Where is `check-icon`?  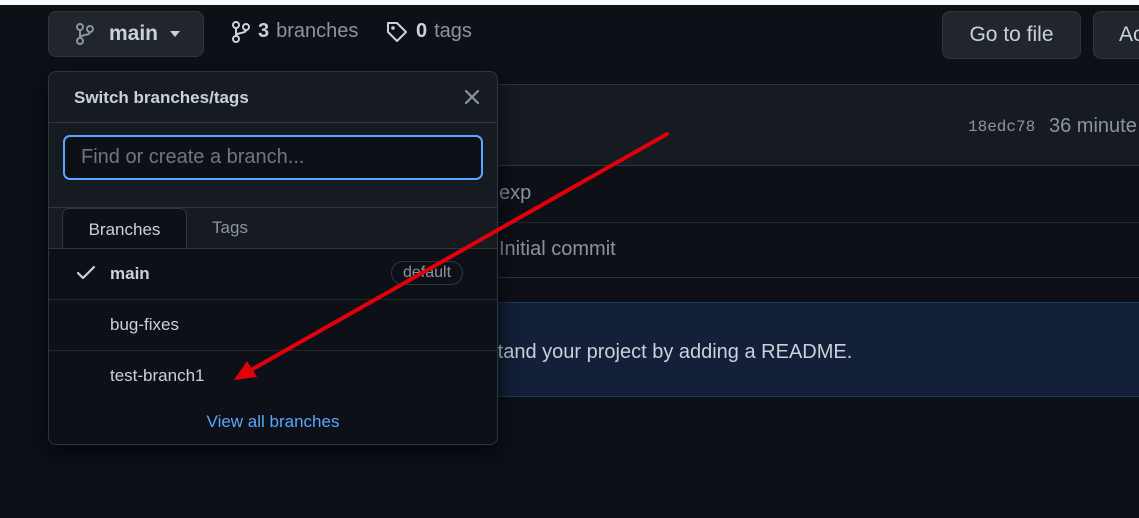
check-icon is located at coordinates (86, 273).